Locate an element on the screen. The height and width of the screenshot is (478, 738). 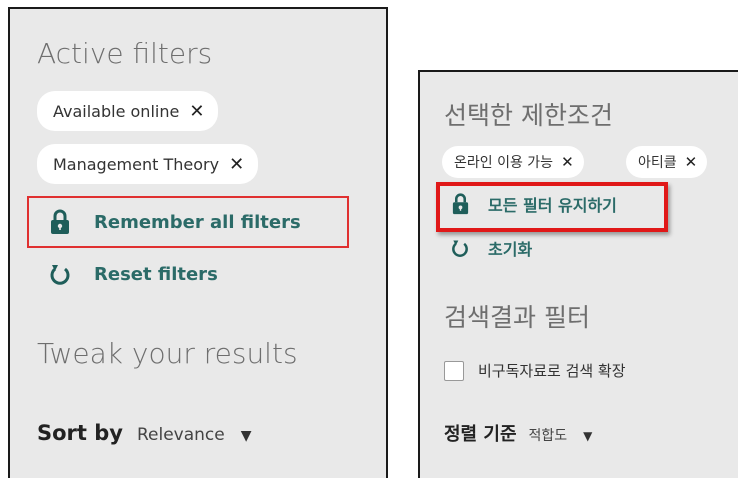
reset-filters-button: 초기화 is located at coordinates (491, 248).